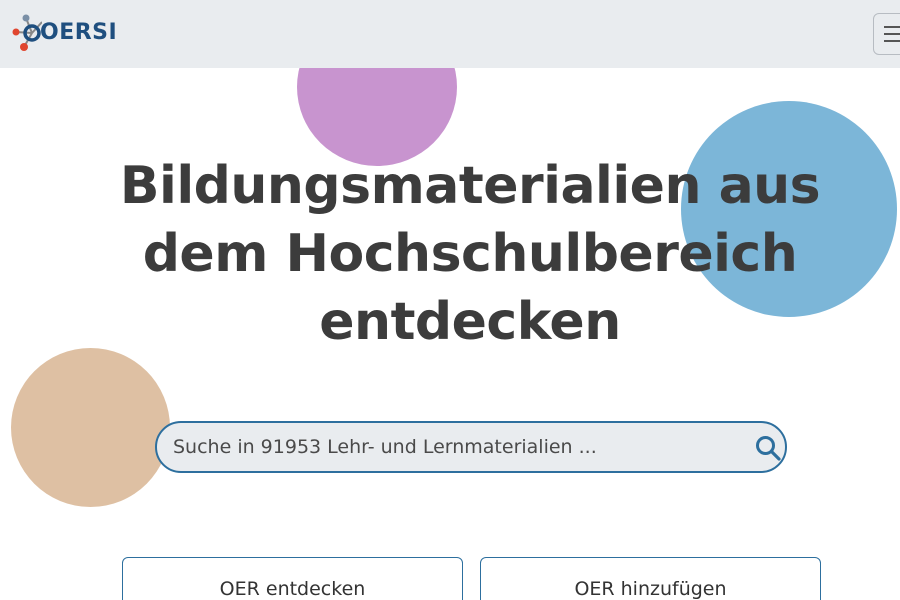 Image resolution: width=900 pixels, height=600 pixels. Describe the element at coordinates (650, 578) in the screenshot. I see `add-oer-button: OER hinzufügen` at that location.